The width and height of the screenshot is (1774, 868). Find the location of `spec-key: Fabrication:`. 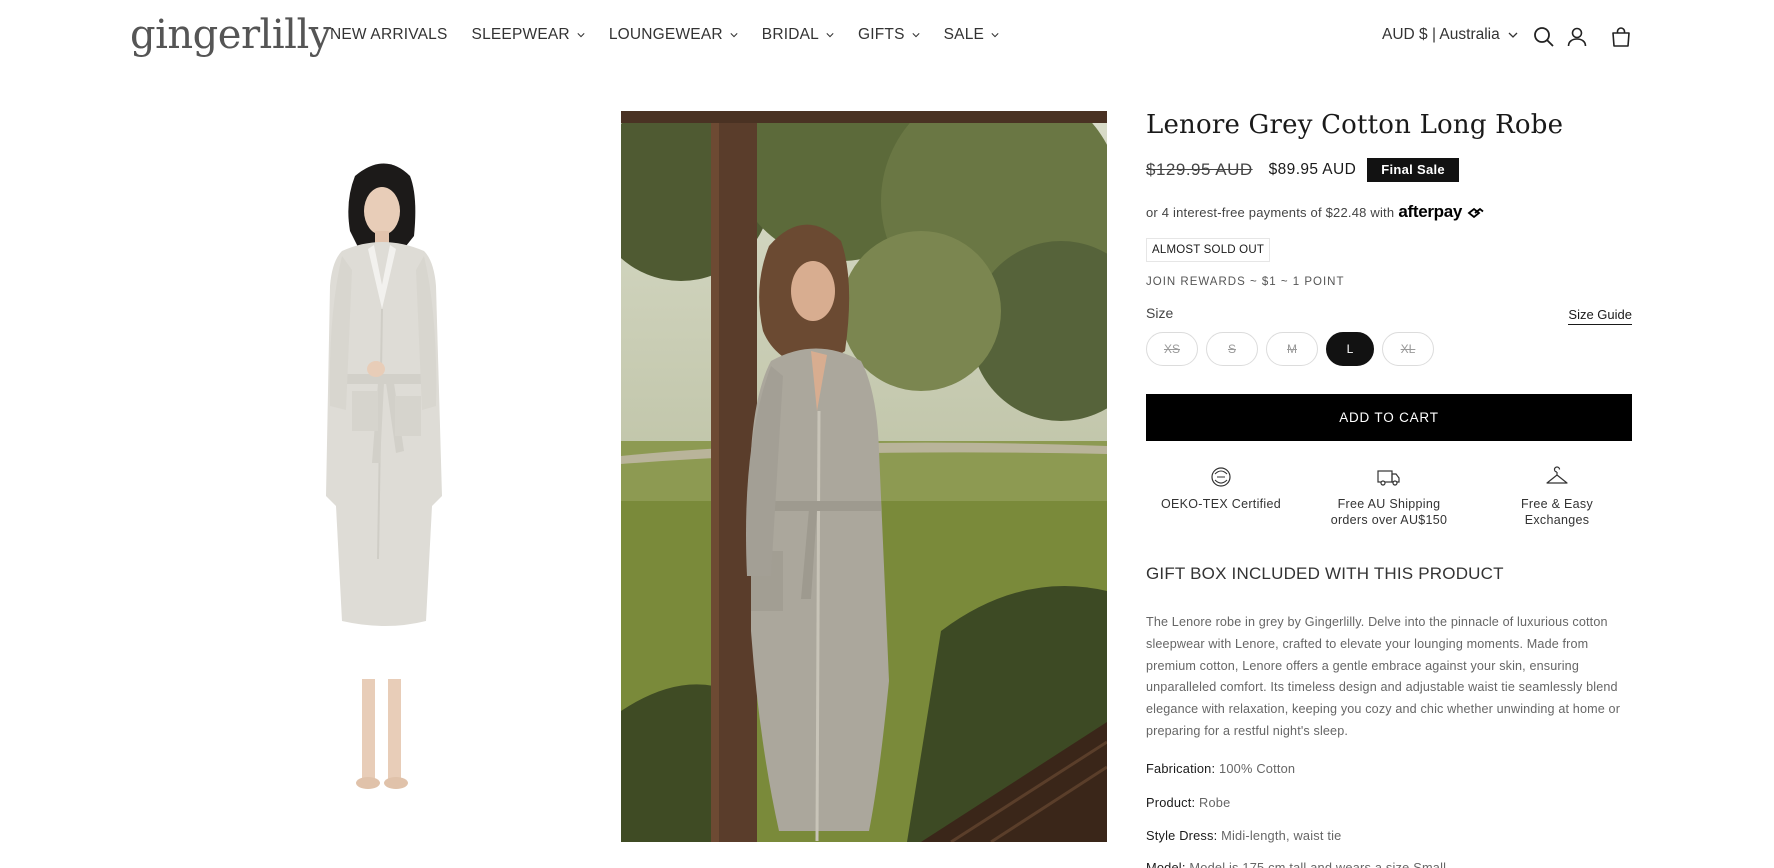

spec-key: Fabrication: is located at coordinates (1181, 768).